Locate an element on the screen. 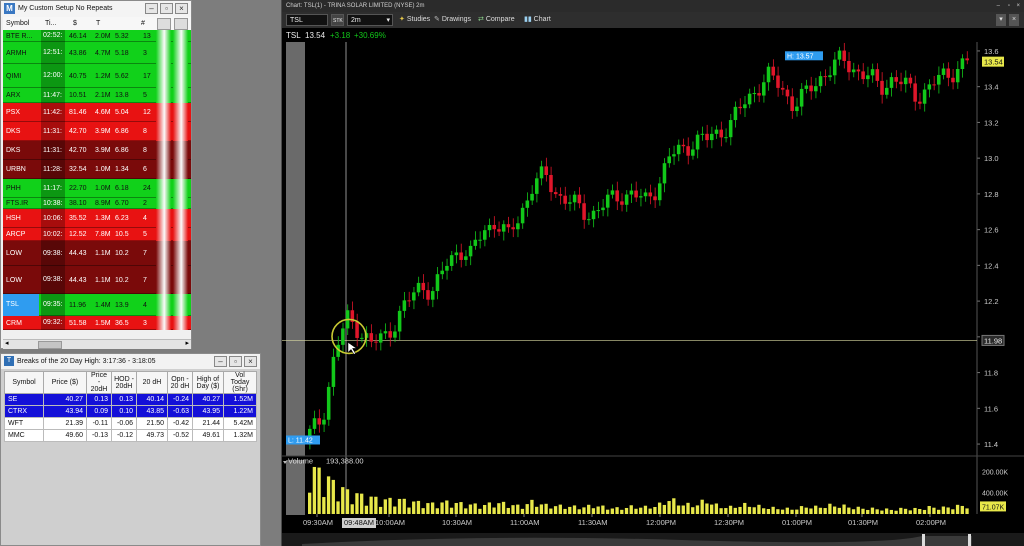  volume-axis-label: 400.00K is located at coordinates (995, 494).